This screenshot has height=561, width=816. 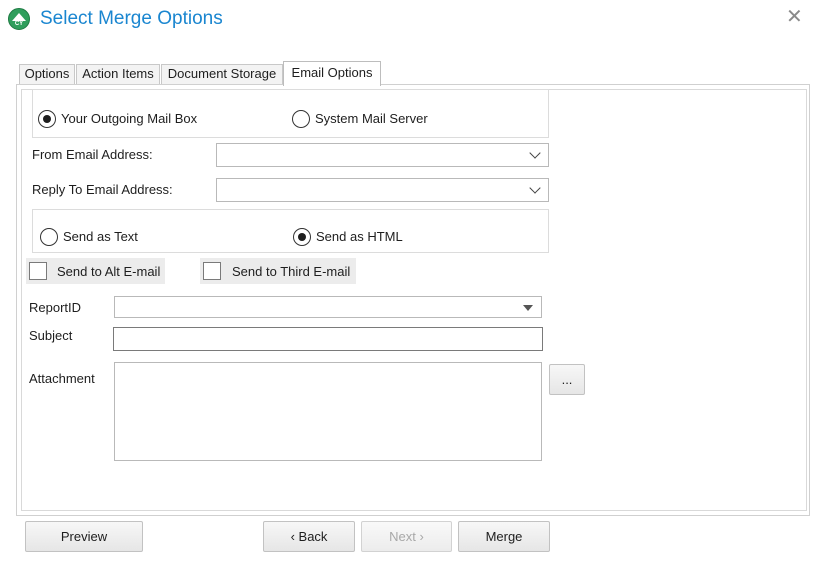 What do you see at coordinates (19, 24) in the screenshot?
I see `logo-text: CY` at bounding box center [19, 24].